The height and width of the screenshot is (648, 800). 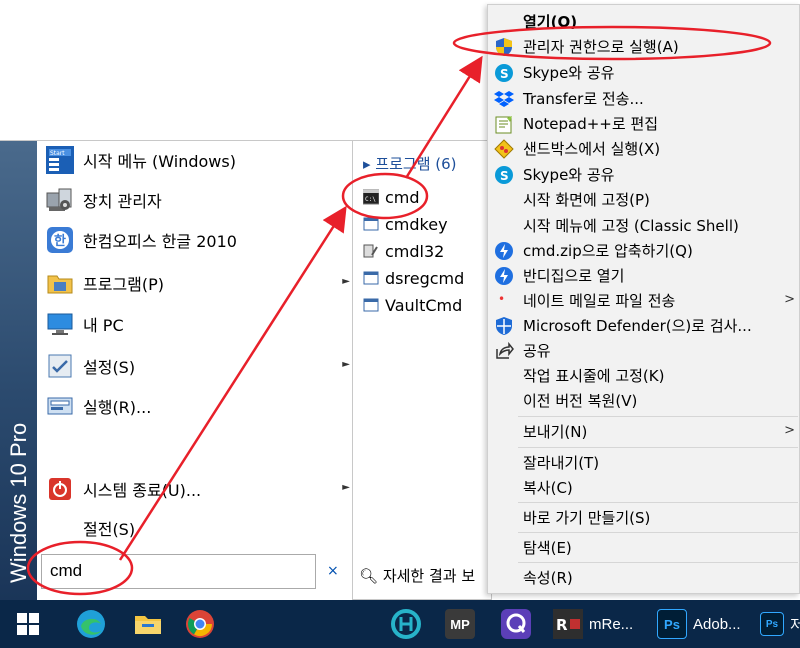 What do you see at coordinates (795, 625) in the screenshot?
I see `taskbar-label: 저` at bounding box center [795, 625].